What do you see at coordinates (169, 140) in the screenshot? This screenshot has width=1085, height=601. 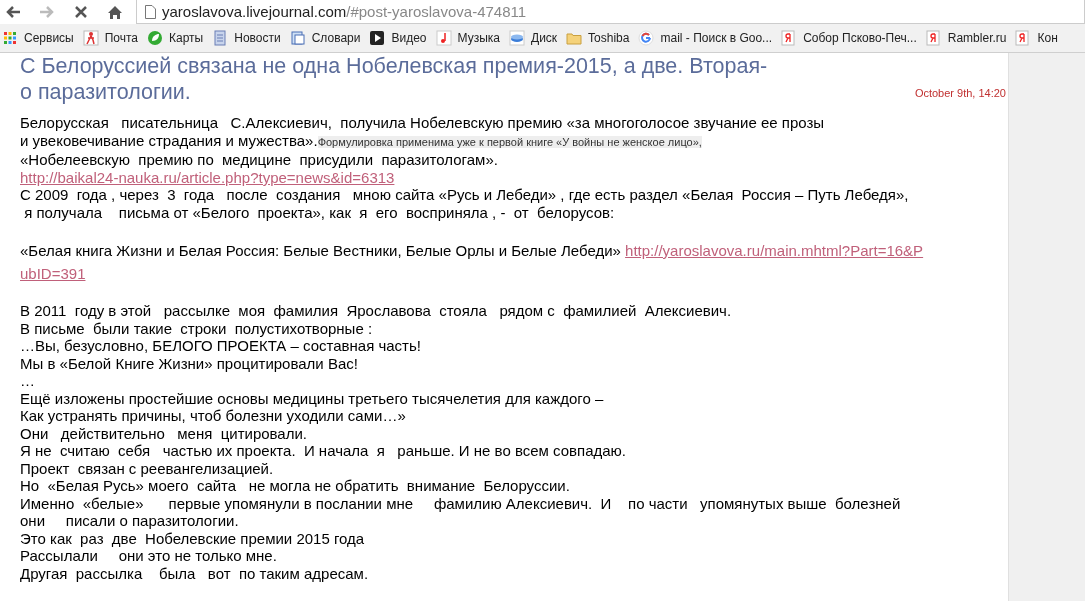 I see `body-text: и увековечивание страдания и мужества».` at bounding box center [169, 140].